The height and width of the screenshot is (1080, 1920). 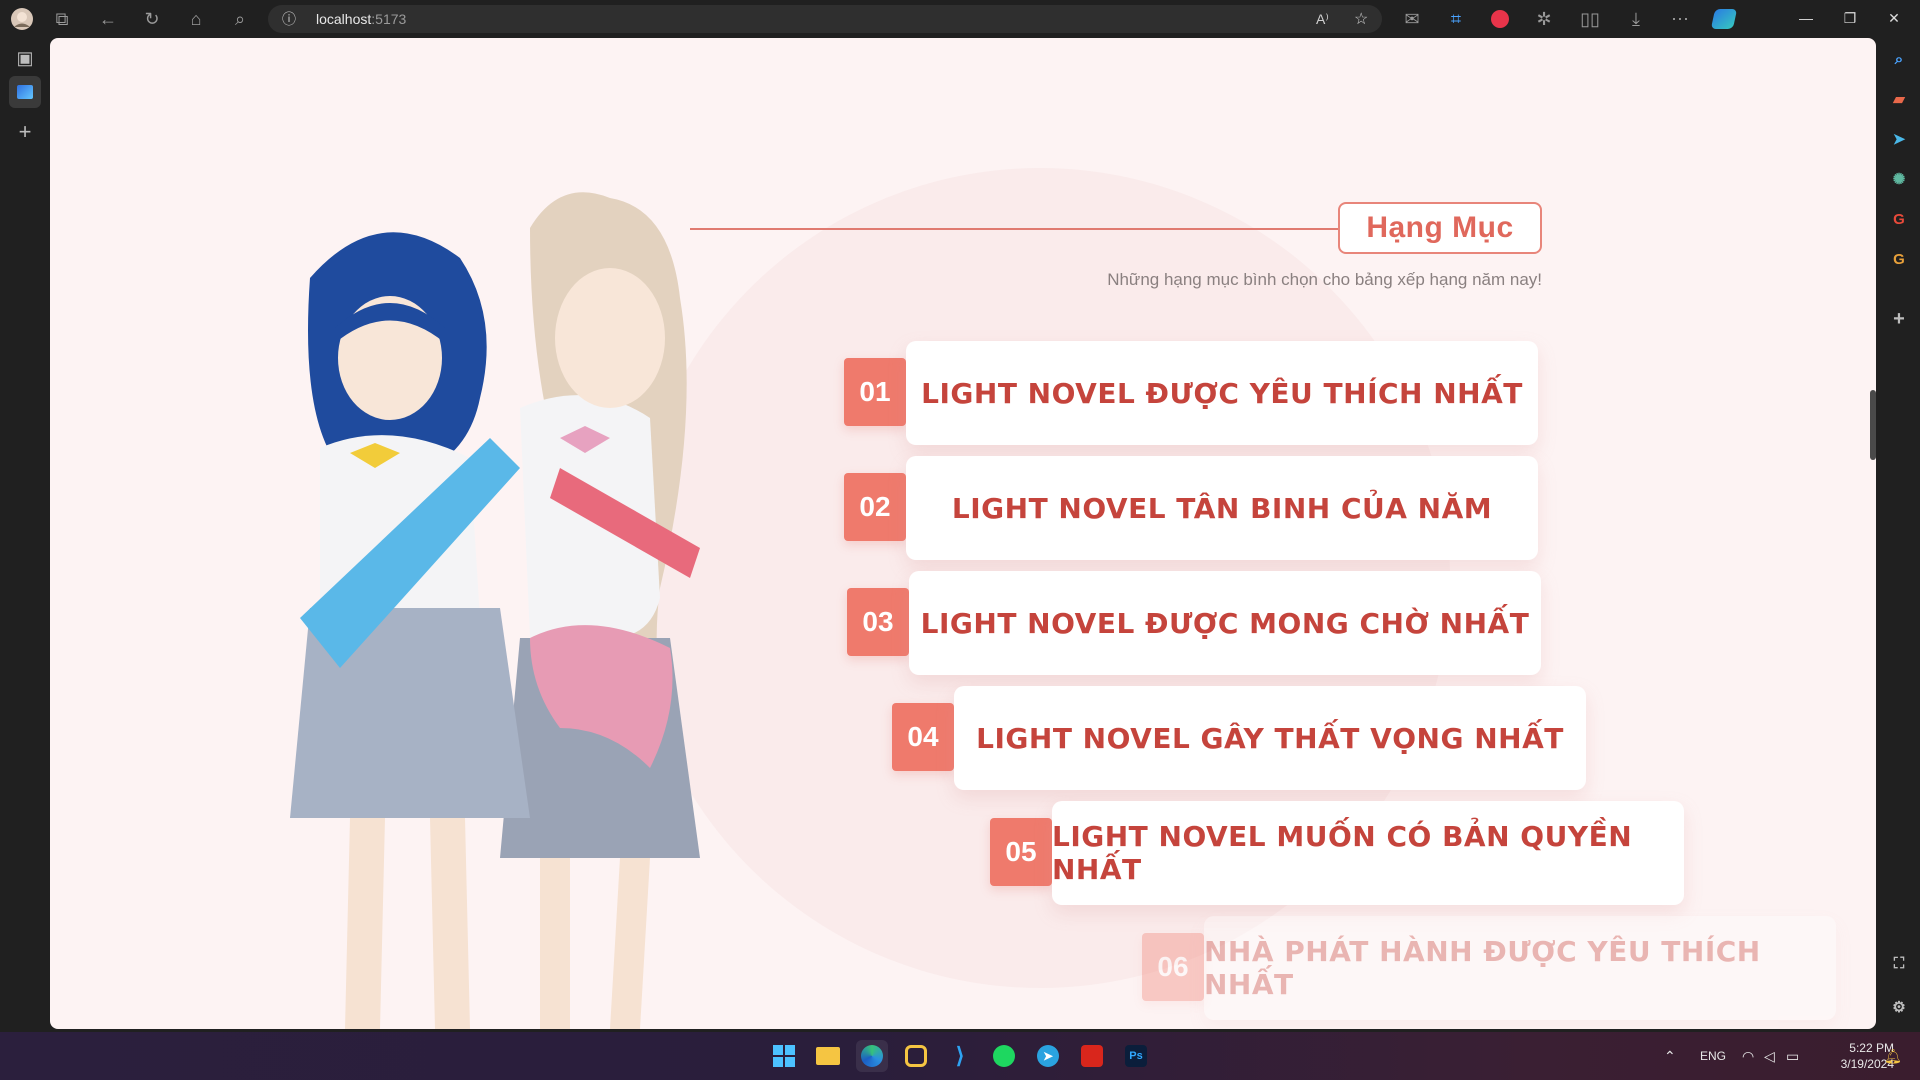 What do you see at coordinates (1850, 18) in the screenshot?
I see `restore-icon: ❐` at bounding box center [1850, 18].